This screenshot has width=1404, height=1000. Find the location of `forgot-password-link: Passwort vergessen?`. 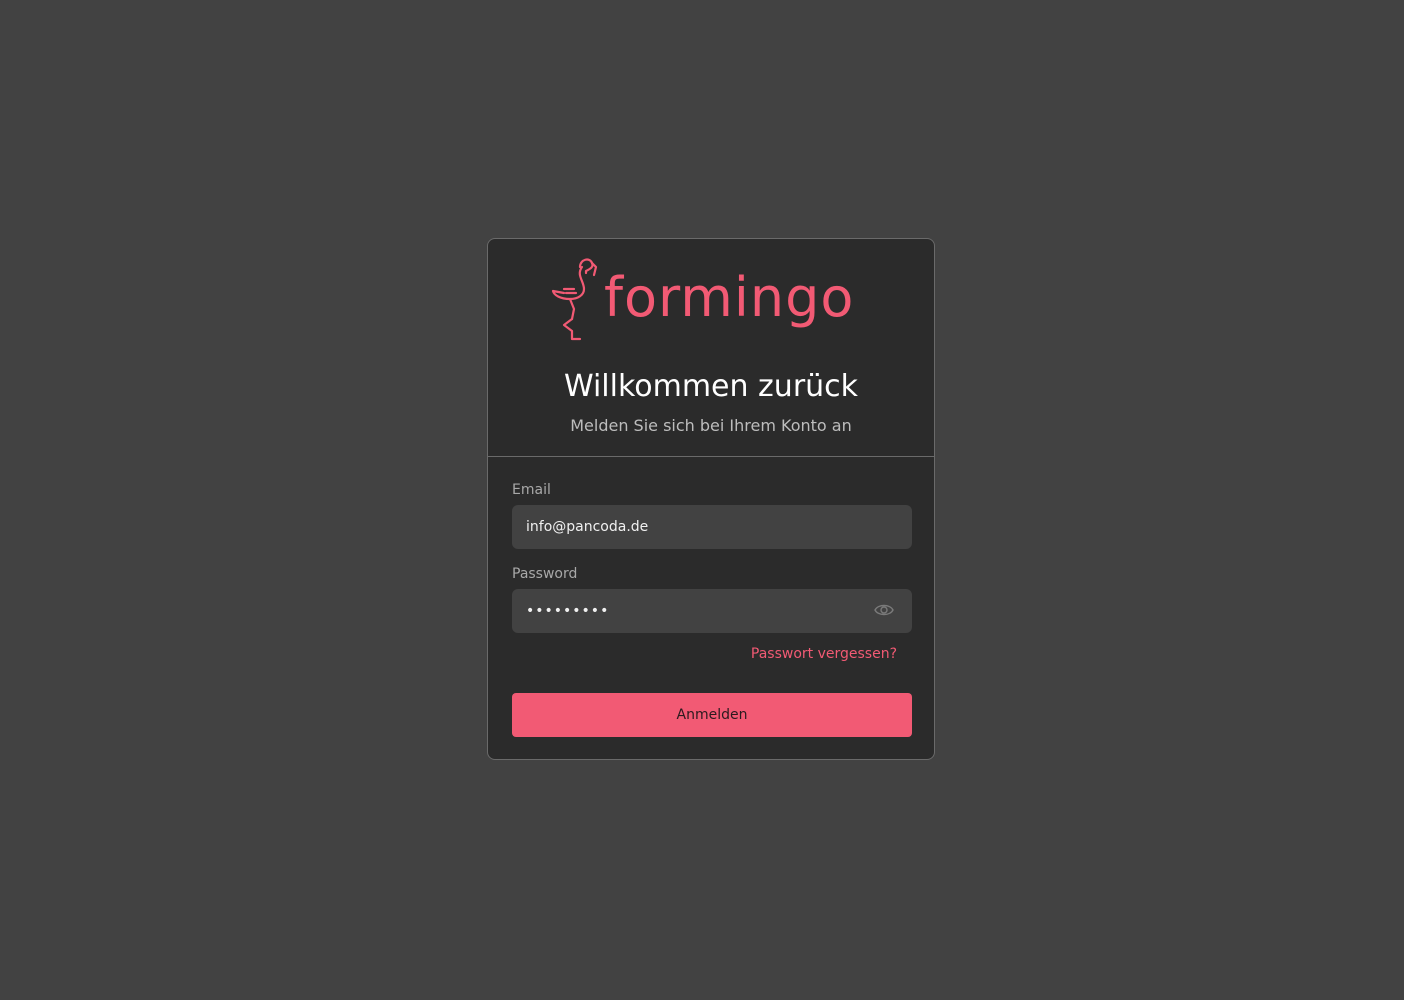

forgot-password-link: Passwort vergessen? is located at coordinates (824, 654).